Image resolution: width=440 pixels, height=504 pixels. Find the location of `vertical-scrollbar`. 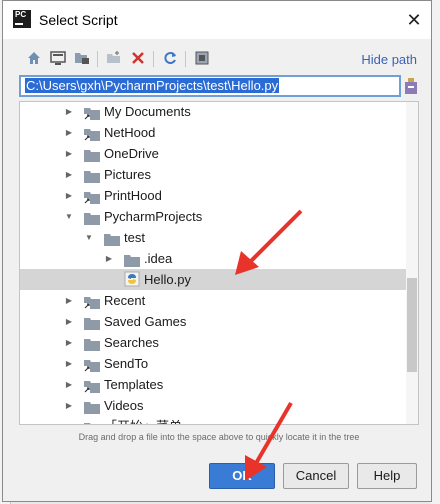

vertical-scrollbar is located at coordinates (412, 263).